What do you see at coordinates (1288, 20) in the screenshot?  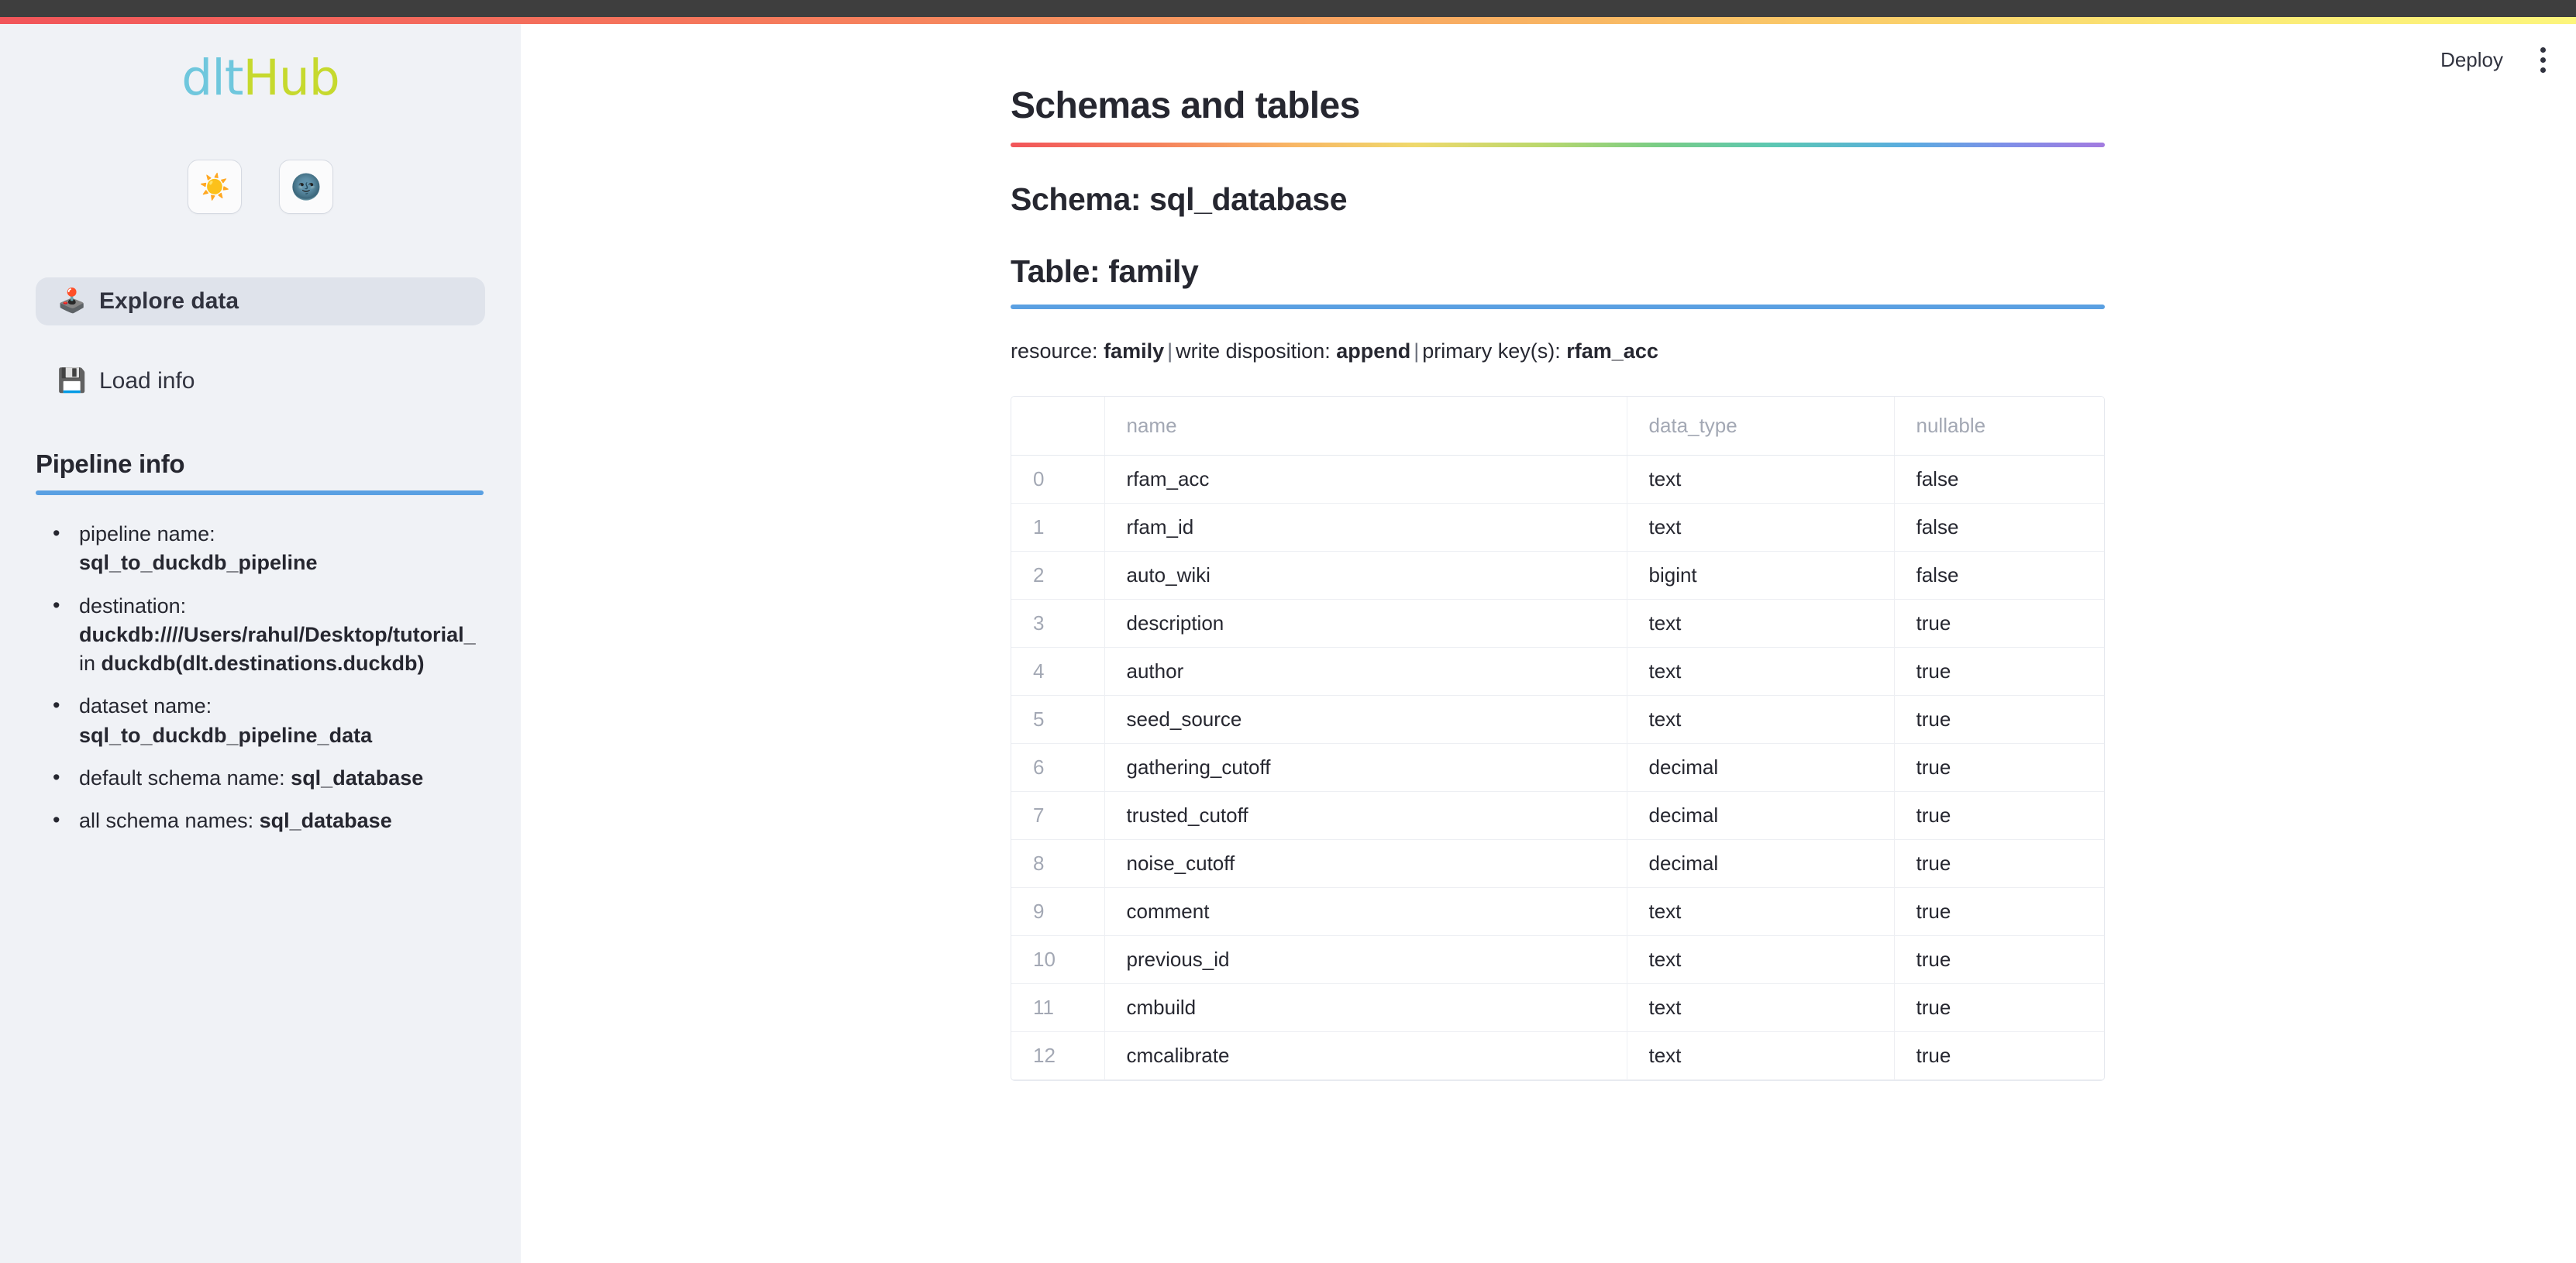 I see `top-gradient-strip` at bounding box center [1288, 20].